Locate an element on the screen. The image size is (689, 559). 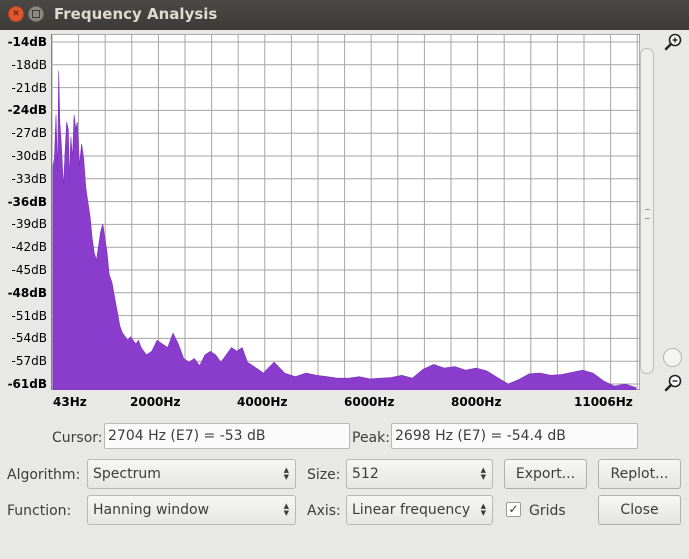
y-tick-label: -39dB is located at coordinates (29, 224).